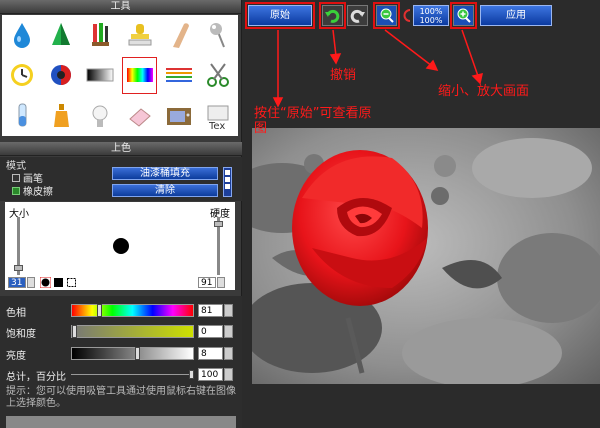  What do you see at coordinates (484, 91) in the screenshot?
I see `annotation-zoom: 缩小、放大画面` at bounding box center [484, 91].